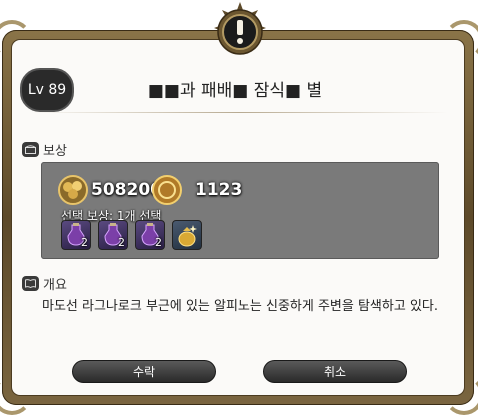 The height and width of the screenshot is (415, 478). I want to click on gold-pouch-icon, so click(187, 236).